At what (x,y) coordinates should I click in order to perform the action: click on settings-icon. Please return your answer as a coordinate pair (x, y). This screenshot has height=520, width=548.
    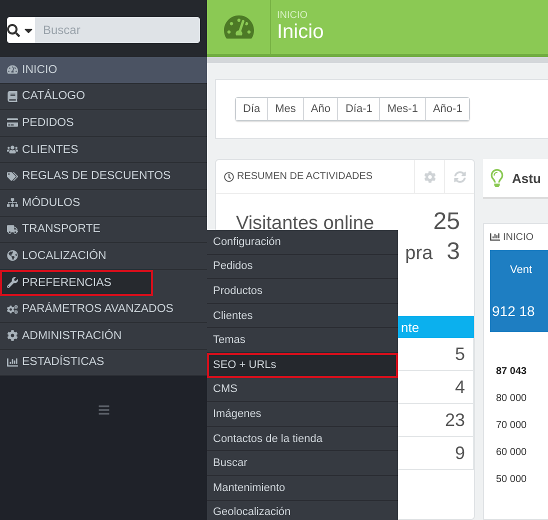
    Looking at the image, I should click on (430, 176).